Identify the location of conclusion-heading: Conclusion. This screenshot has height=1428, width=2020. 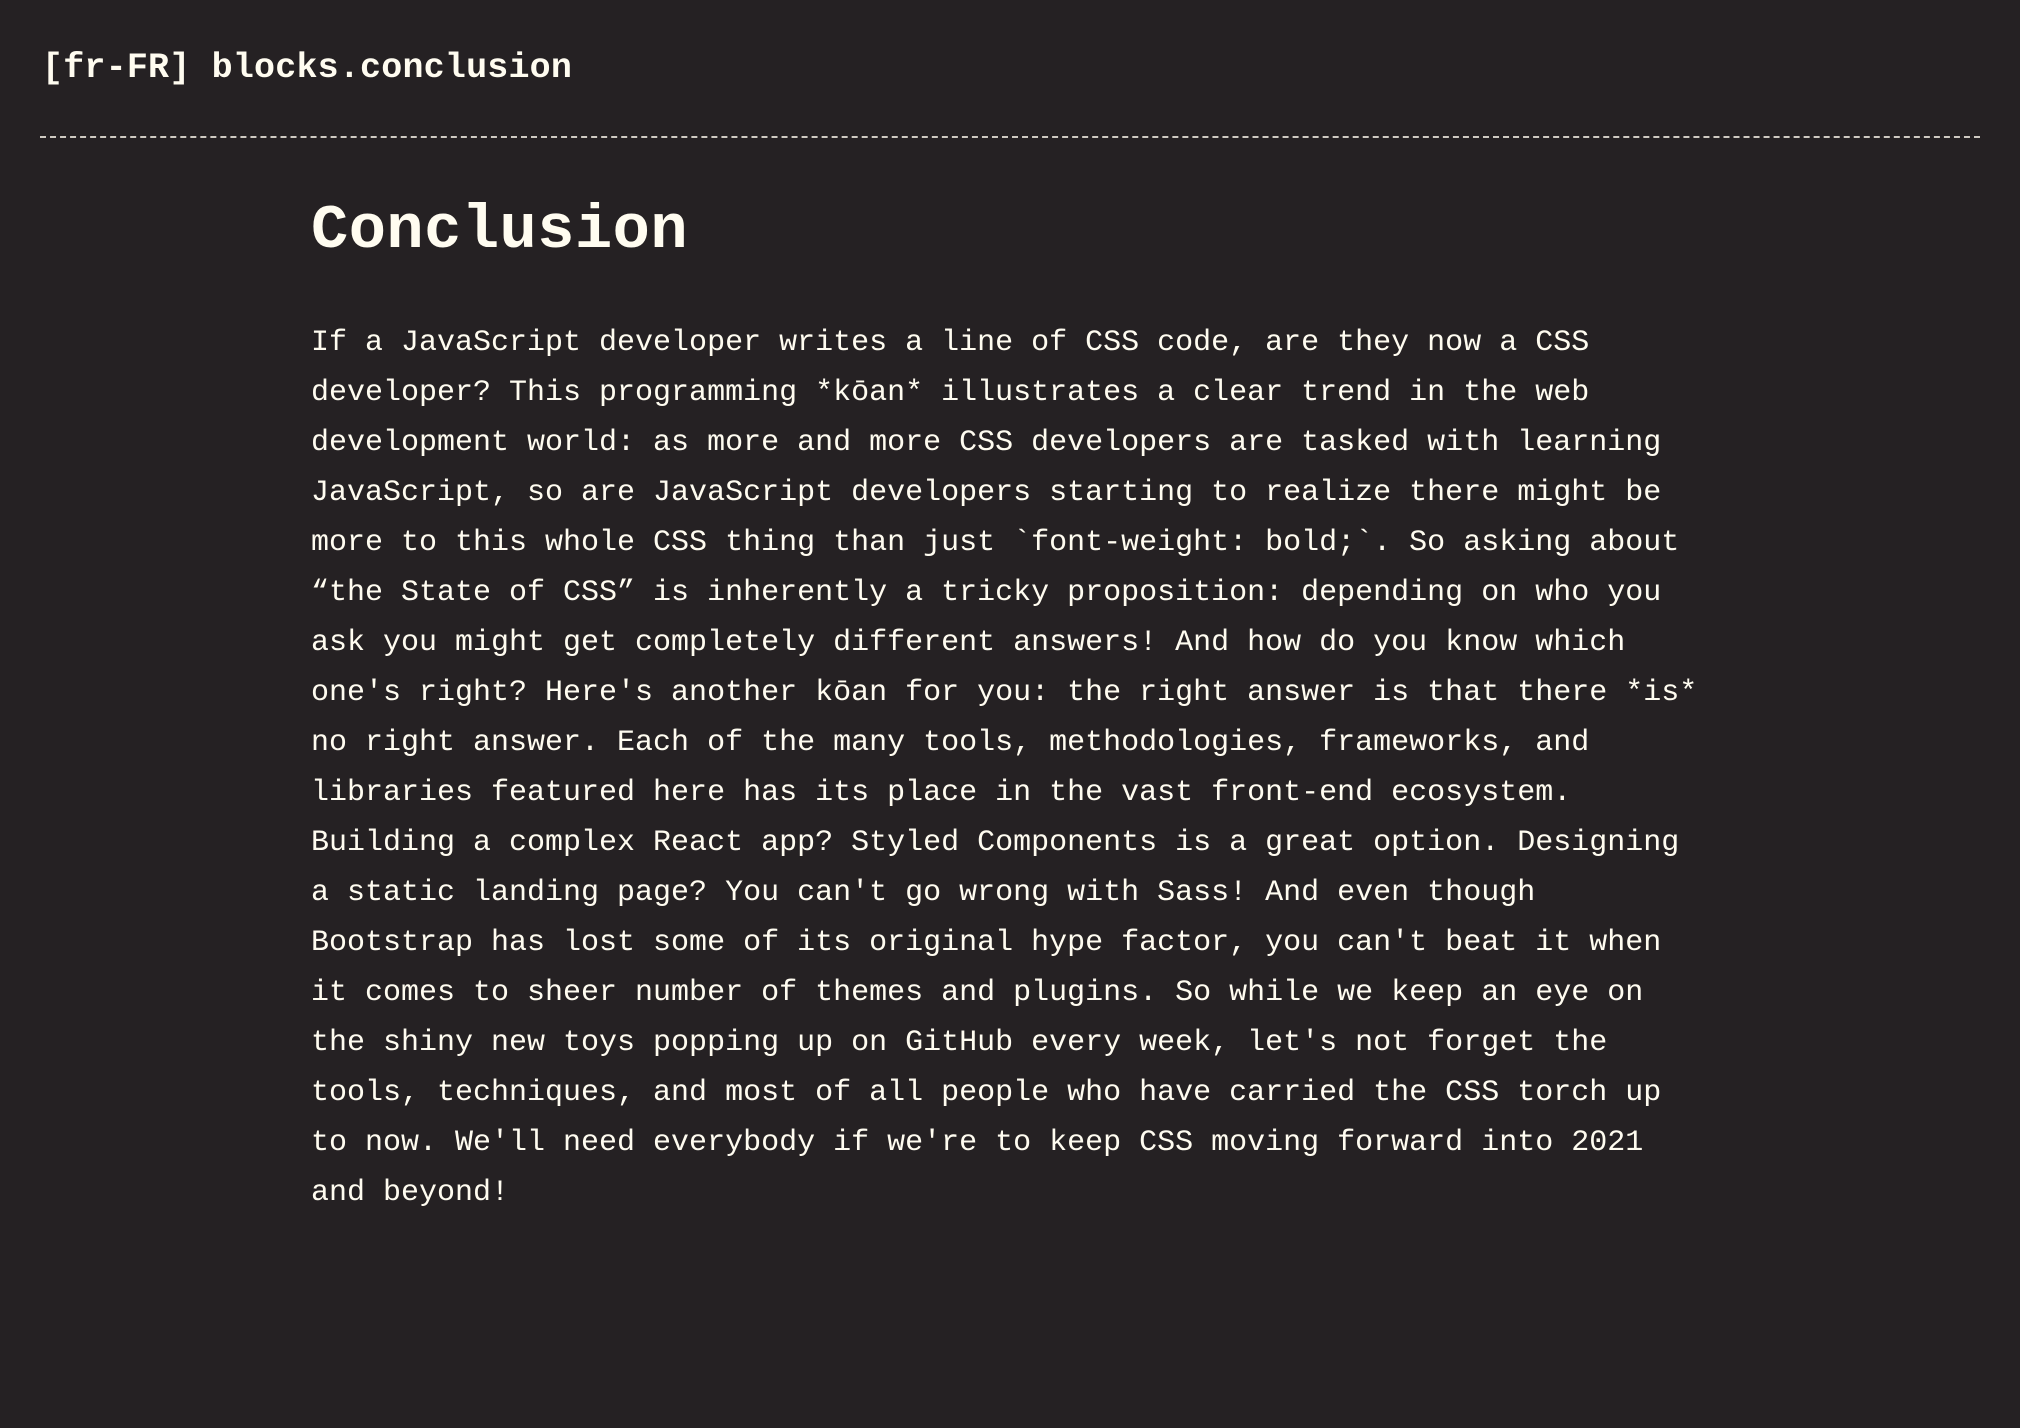
(500, 230).